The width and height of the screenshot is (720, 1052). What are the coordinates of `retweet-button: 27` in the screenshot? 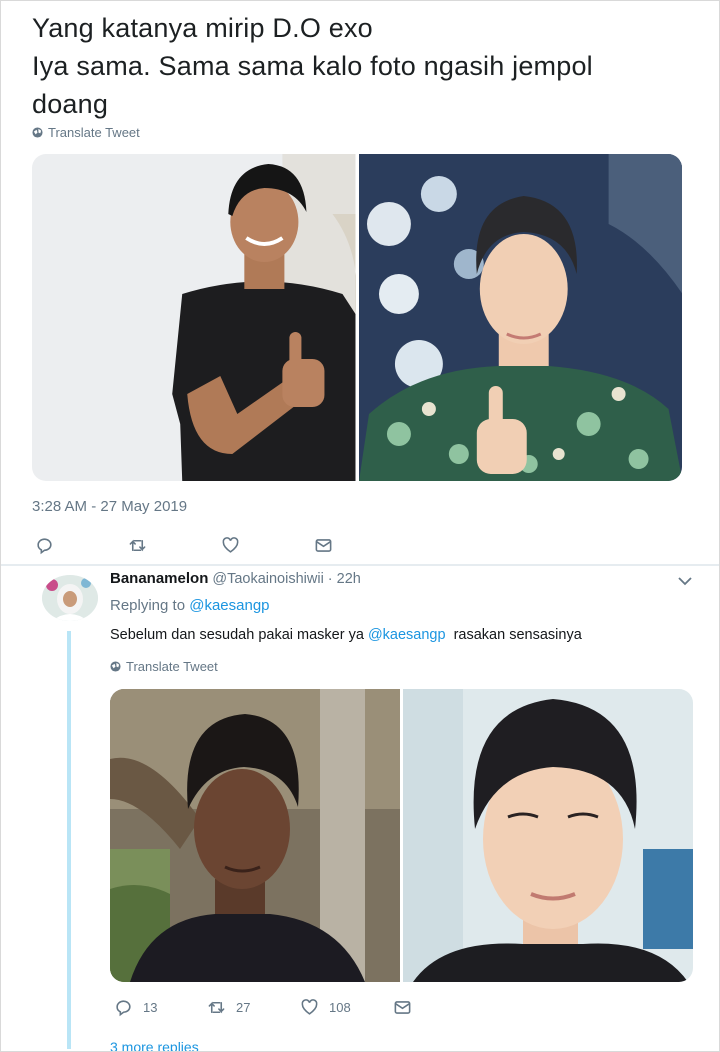 It's located at (253, 1007).